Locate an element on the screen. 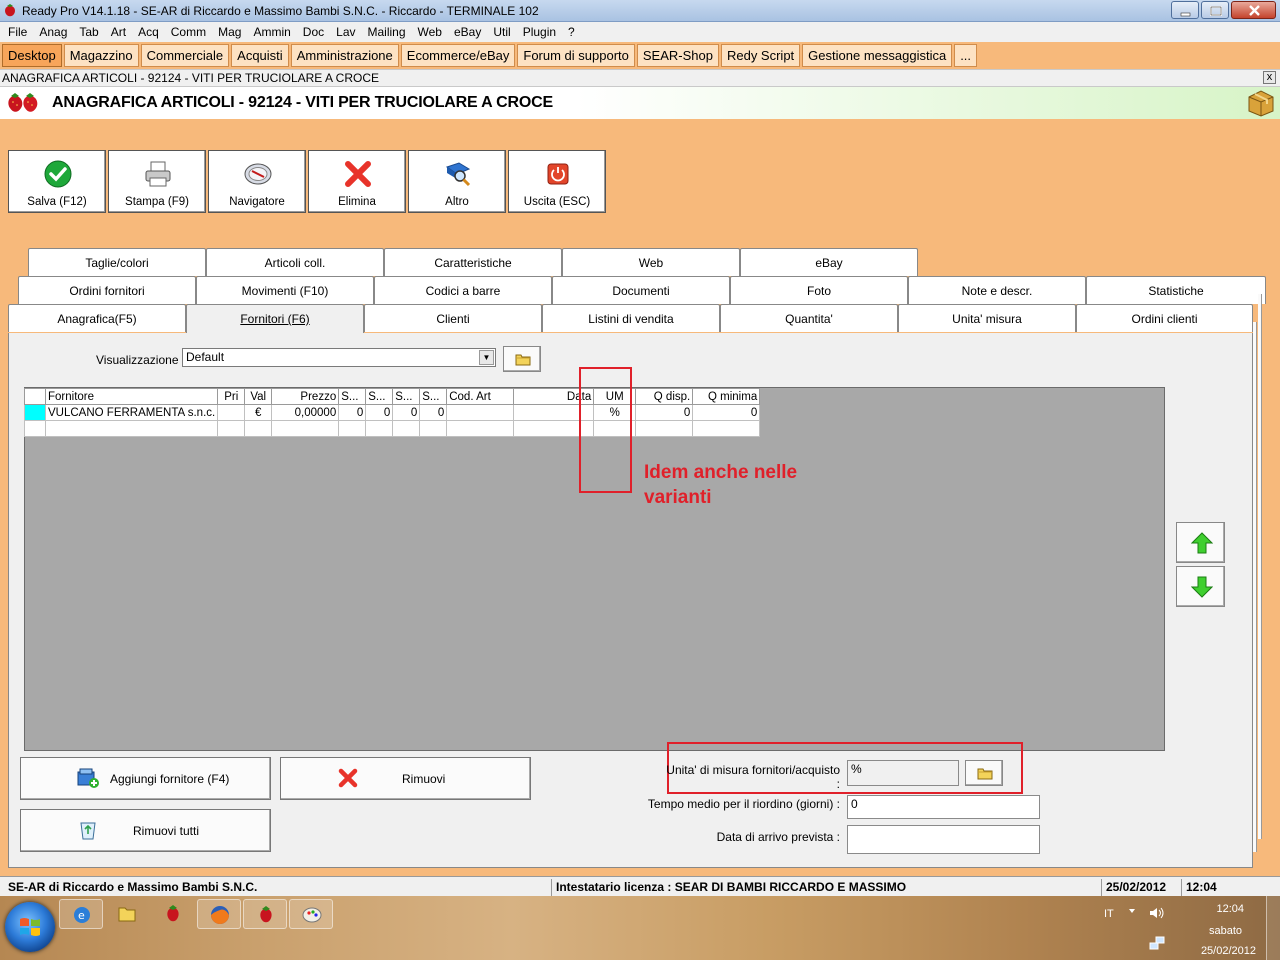 The image size is (1280, 960). col-q-disp: Q disp. is located at coordinates (664, 396).